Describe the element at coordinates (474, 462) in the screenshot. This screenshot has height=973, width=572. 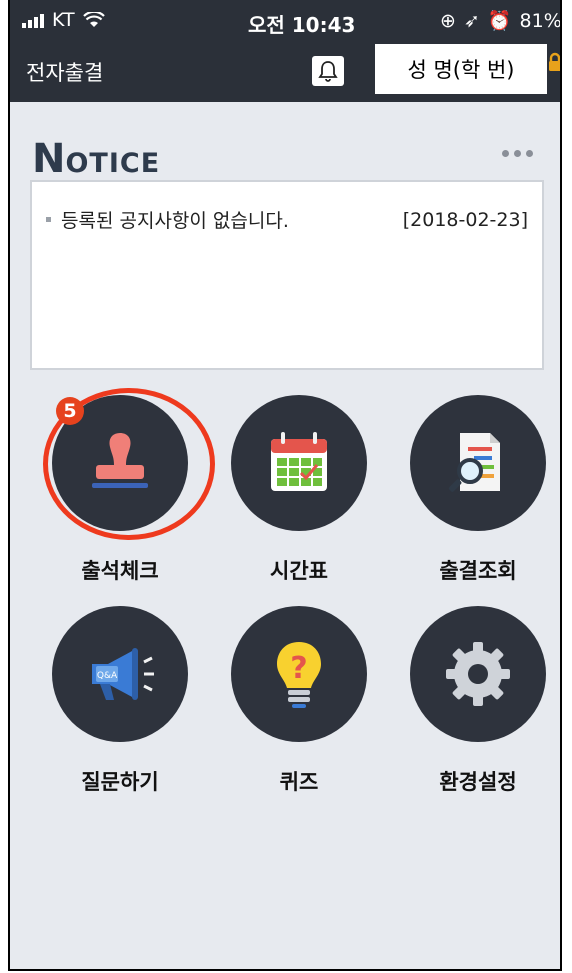
I see `document-search-icon` at that location.